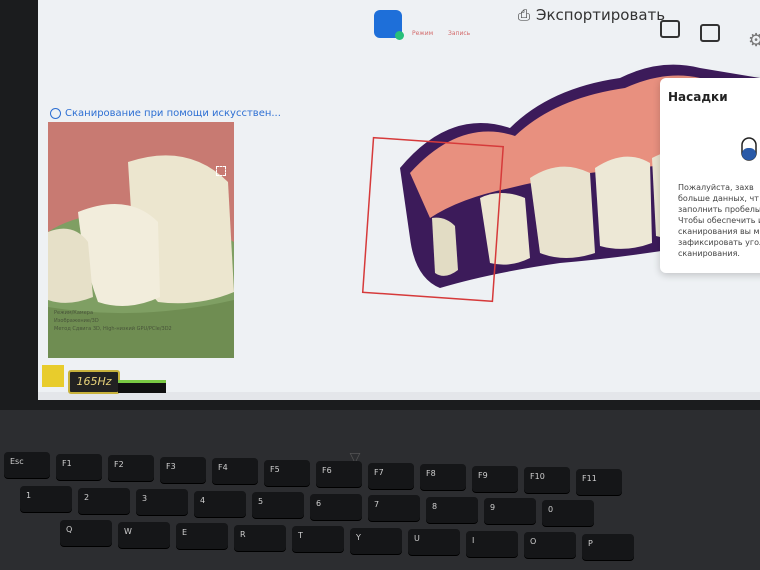 The width and height of the screenshot is (760, 570). Describe the element at coordinates (29, 495) in the screenshot. I see `key-label: 1` at that location.